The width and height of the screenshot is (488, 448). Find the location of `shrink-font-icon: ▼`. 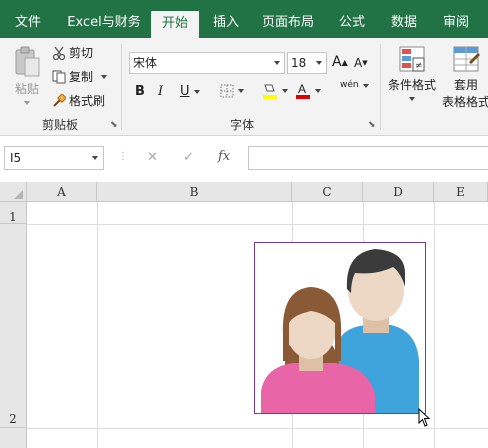

shrink-font-icon: ▼ is located at coordinates (365, 63).